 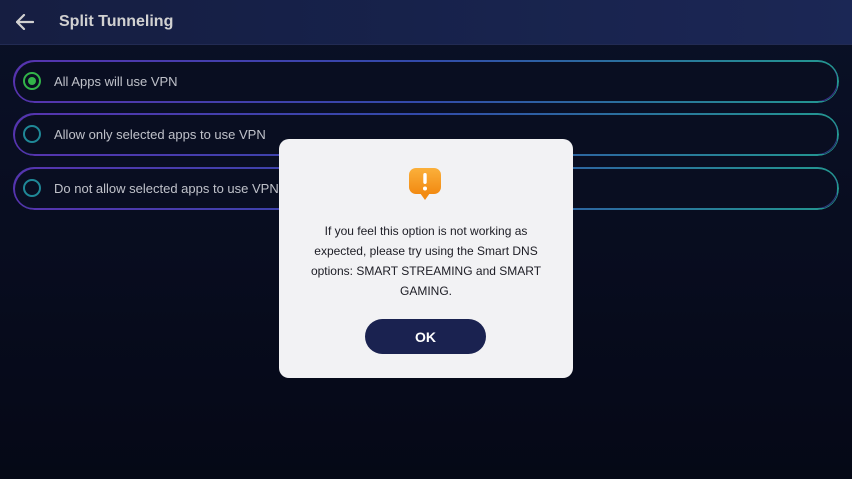 I want to click on warning-icon, so click(x=425, y=184).